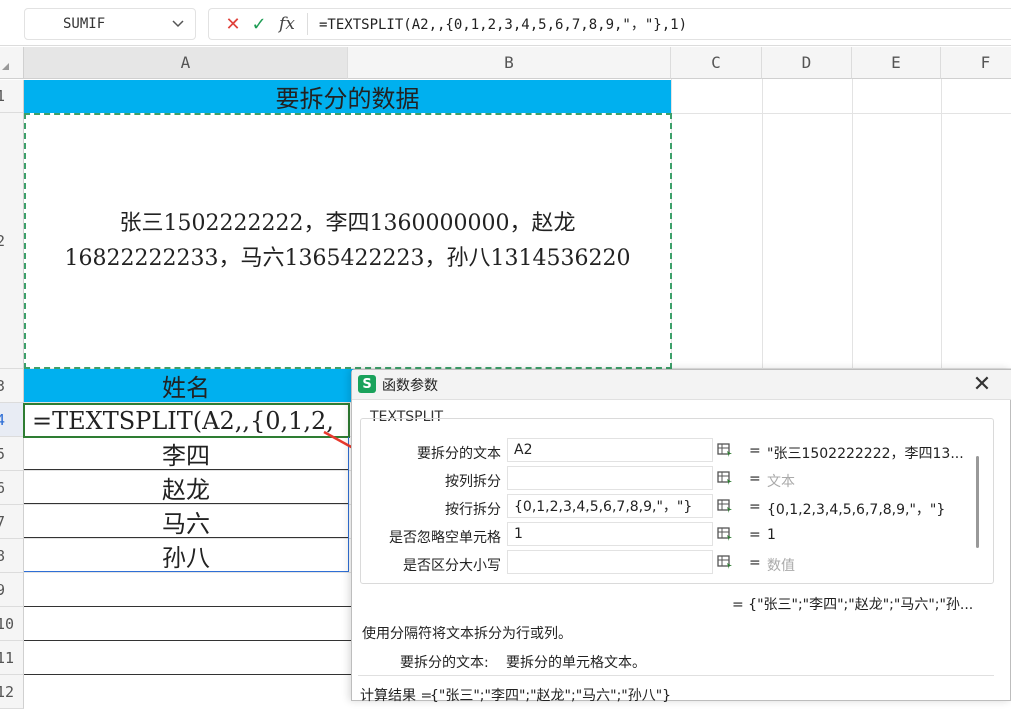 The image size is (1011, 709). What do you see at coordinates (186, 385) in the screenshot?
I see `cell-a3-header: 姓名` at bounding box center [186, 385].